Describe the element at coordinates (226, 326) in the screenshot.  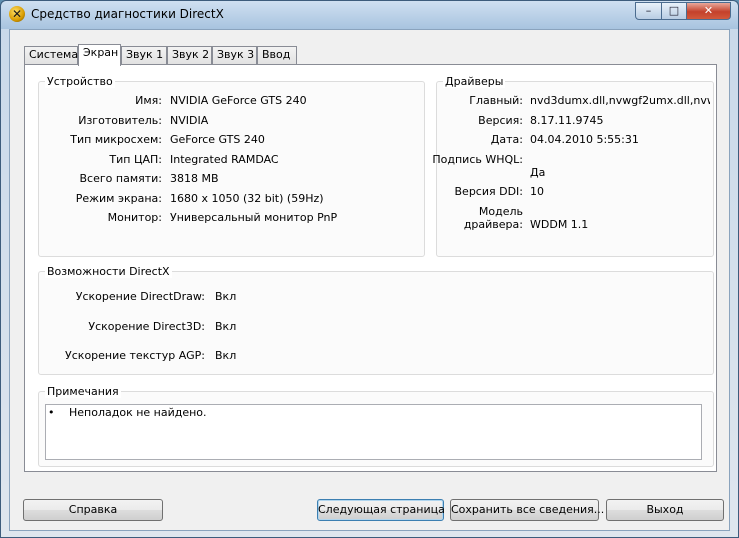
I see `direct3d-value: Вкл` at that location.